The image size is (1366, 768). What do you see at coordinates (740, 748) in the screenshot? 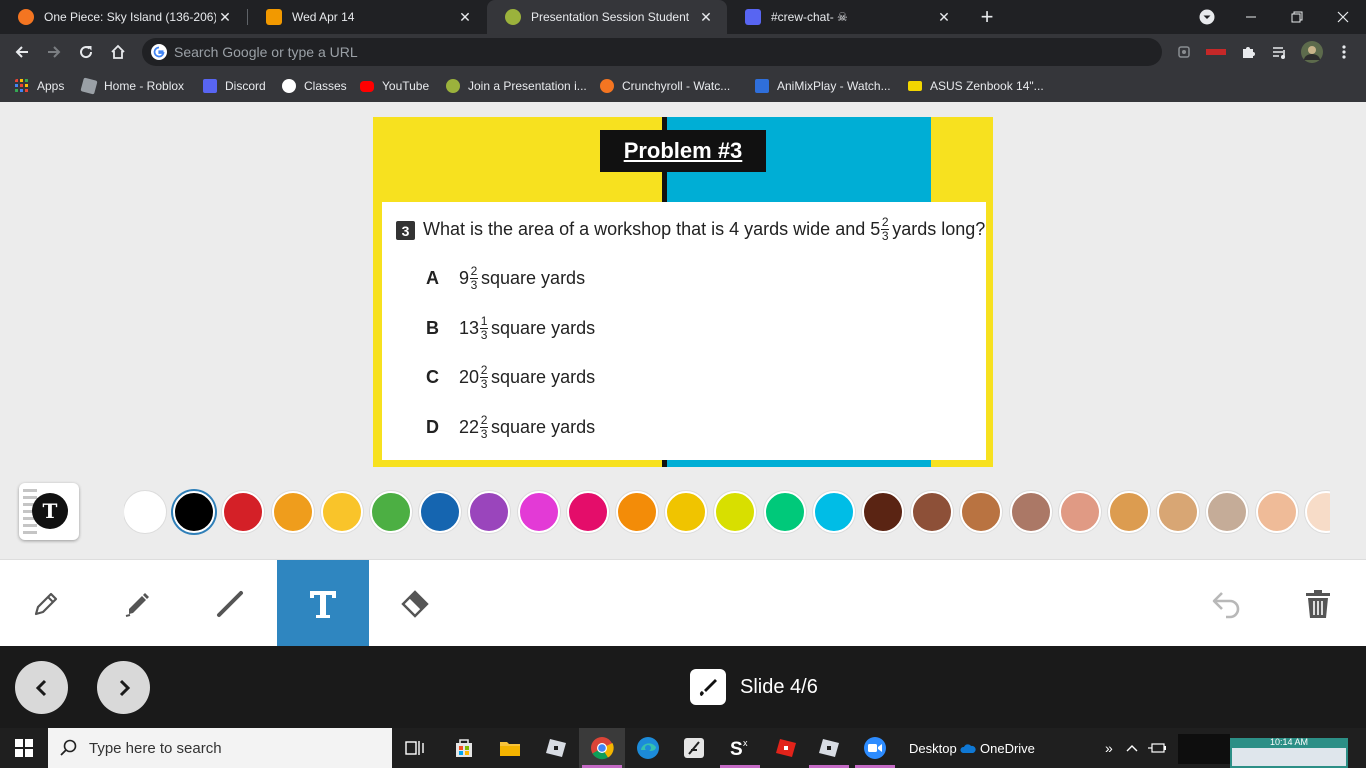
I see `taskbar-app-sx: Sx` at bounding box center [740, 748].